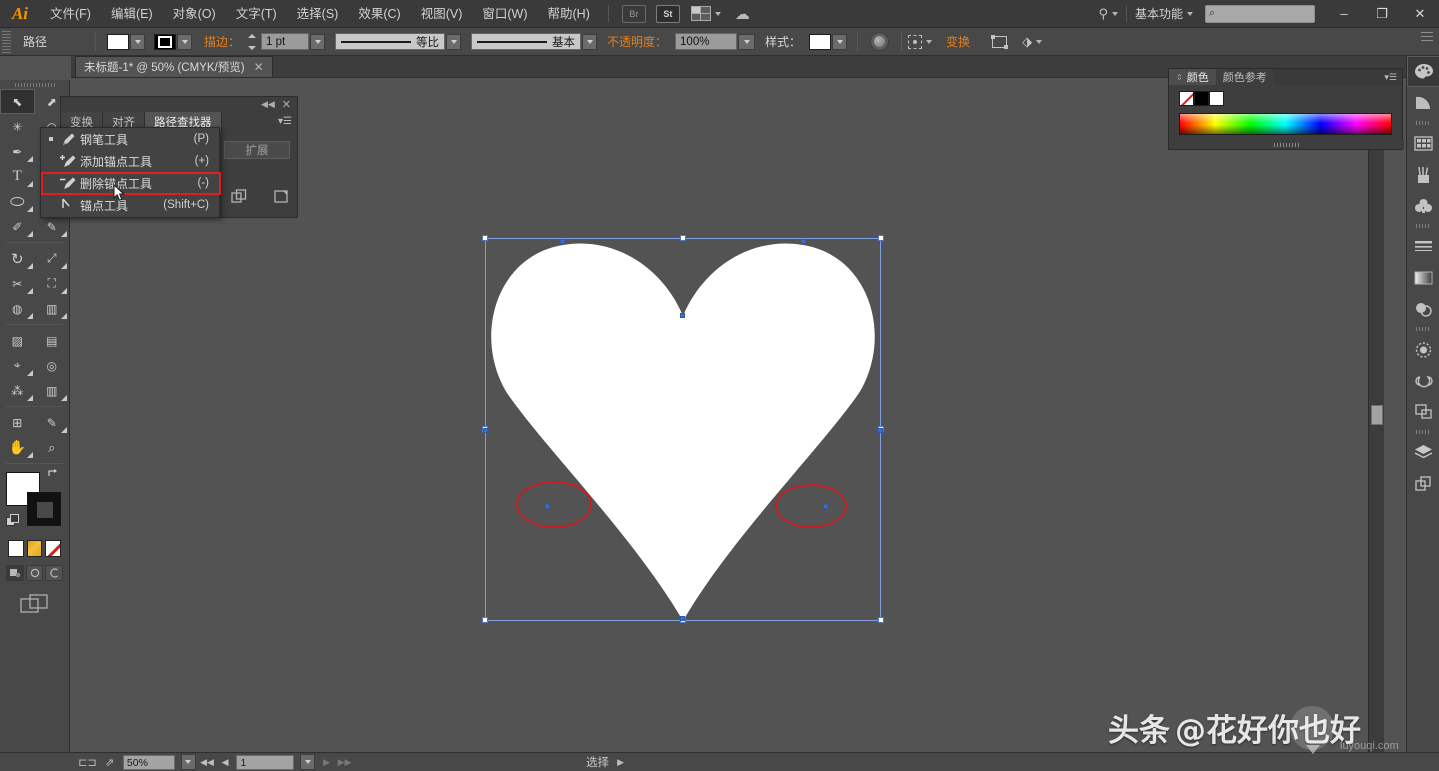  Describe the element at coordinates (53, 548) in the screenshot. I see `none-mode-button` at that location.